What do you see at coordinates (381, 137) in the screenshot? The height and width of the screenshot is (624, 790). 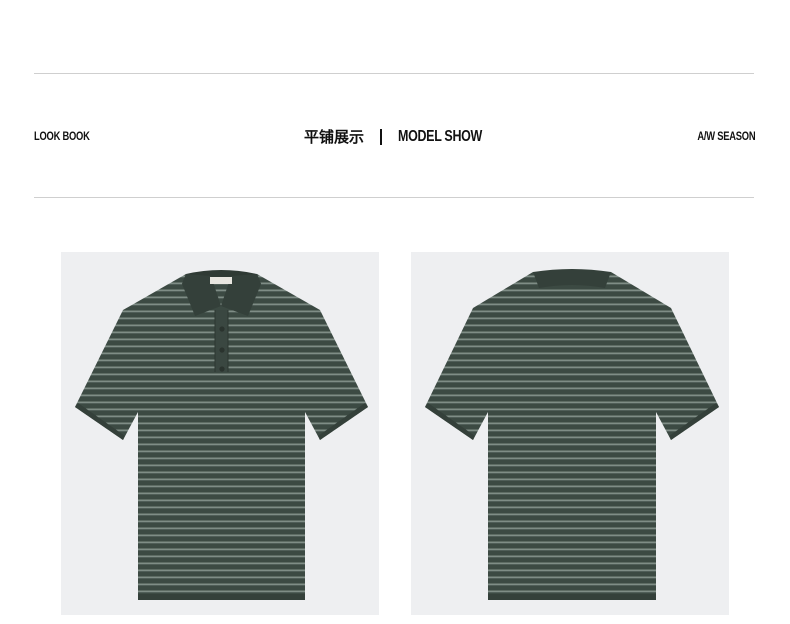 I see `title-separator` at bounding box center [381, 137].